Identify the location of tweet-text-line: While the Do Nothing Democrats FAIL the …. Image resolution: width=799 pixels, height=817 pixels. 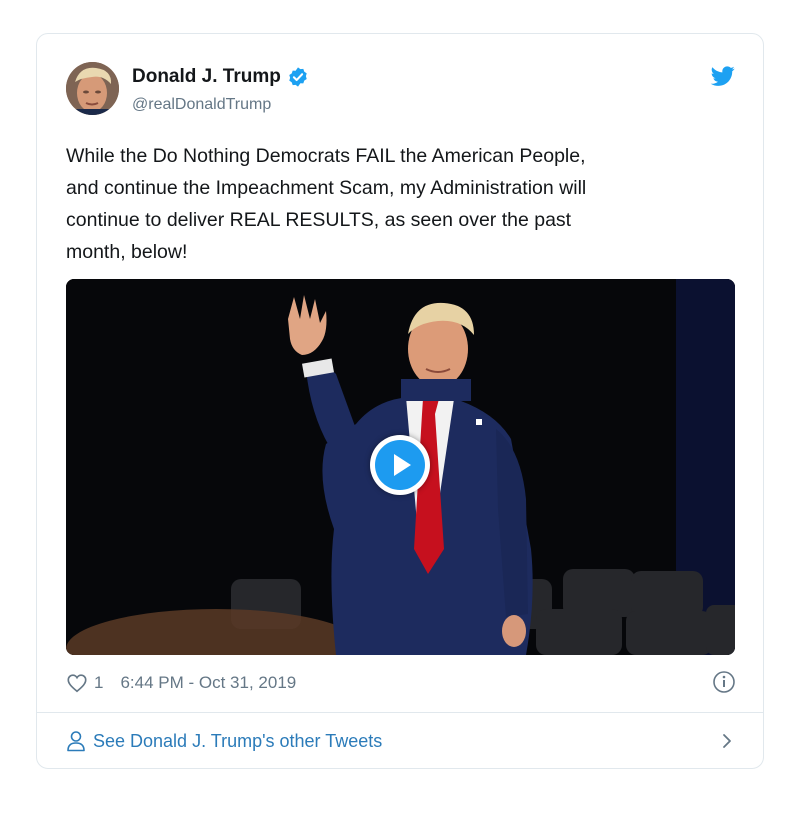
(326, 156).